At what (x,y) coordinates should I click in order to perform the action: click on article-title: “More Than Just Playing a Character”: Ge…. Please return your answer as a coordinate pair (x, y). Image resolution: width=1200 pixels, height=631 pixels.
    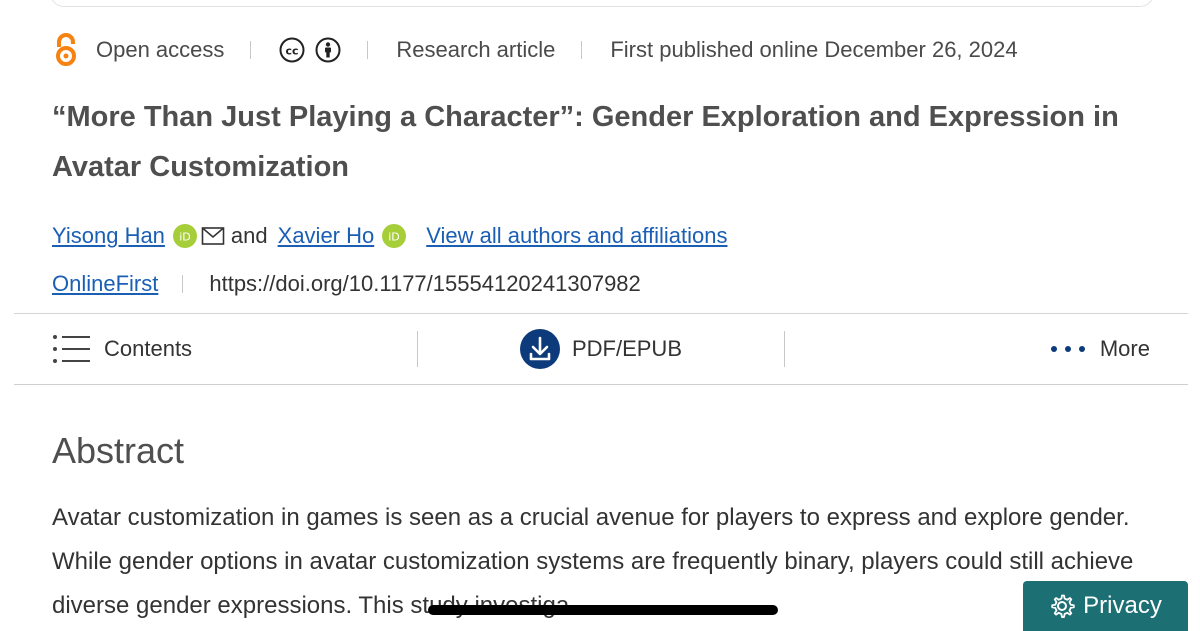
    Looking at the image, I should click on (585, 142).